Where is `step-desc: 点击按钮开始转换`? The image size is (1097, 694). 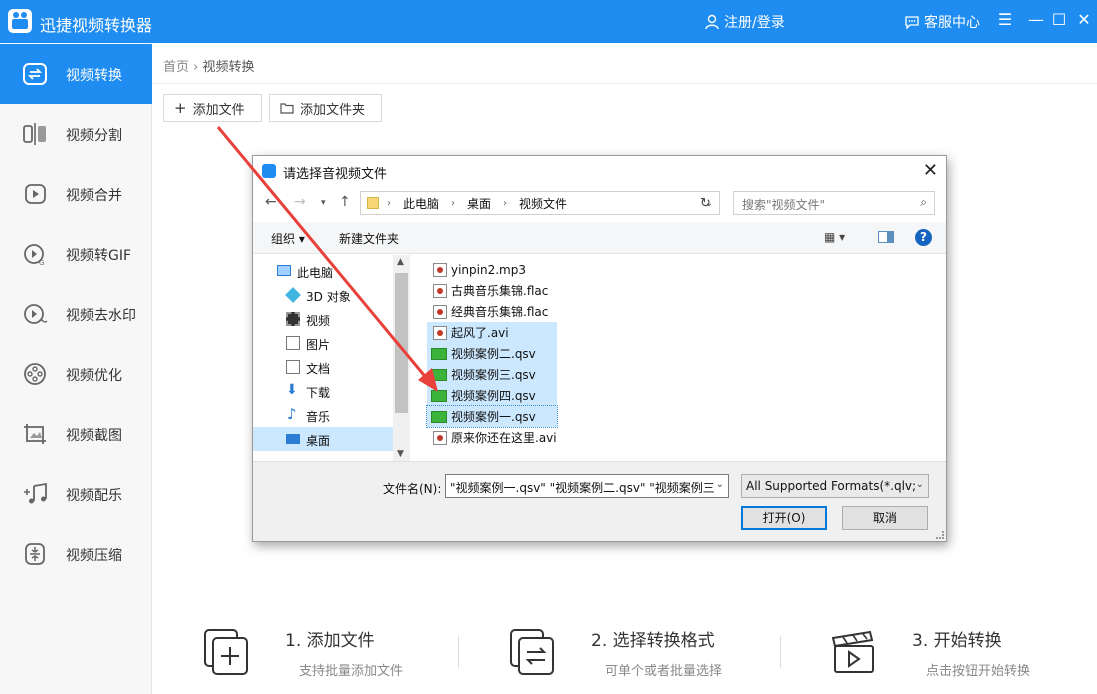 step-desc: 点击按钮开始转换 is located at coordinates (978, 671).